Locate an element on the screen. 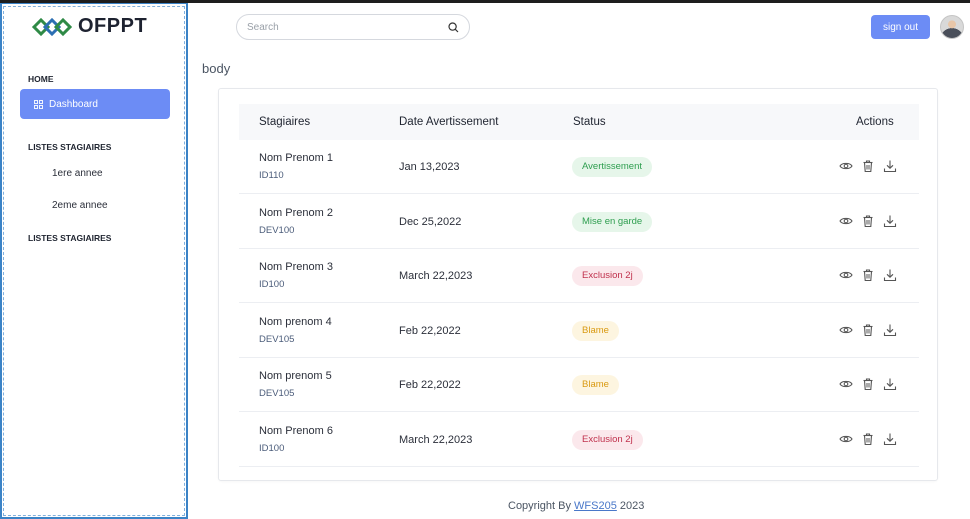 The image size is (970, 519). search-bar is located at coordinates (353, 27).